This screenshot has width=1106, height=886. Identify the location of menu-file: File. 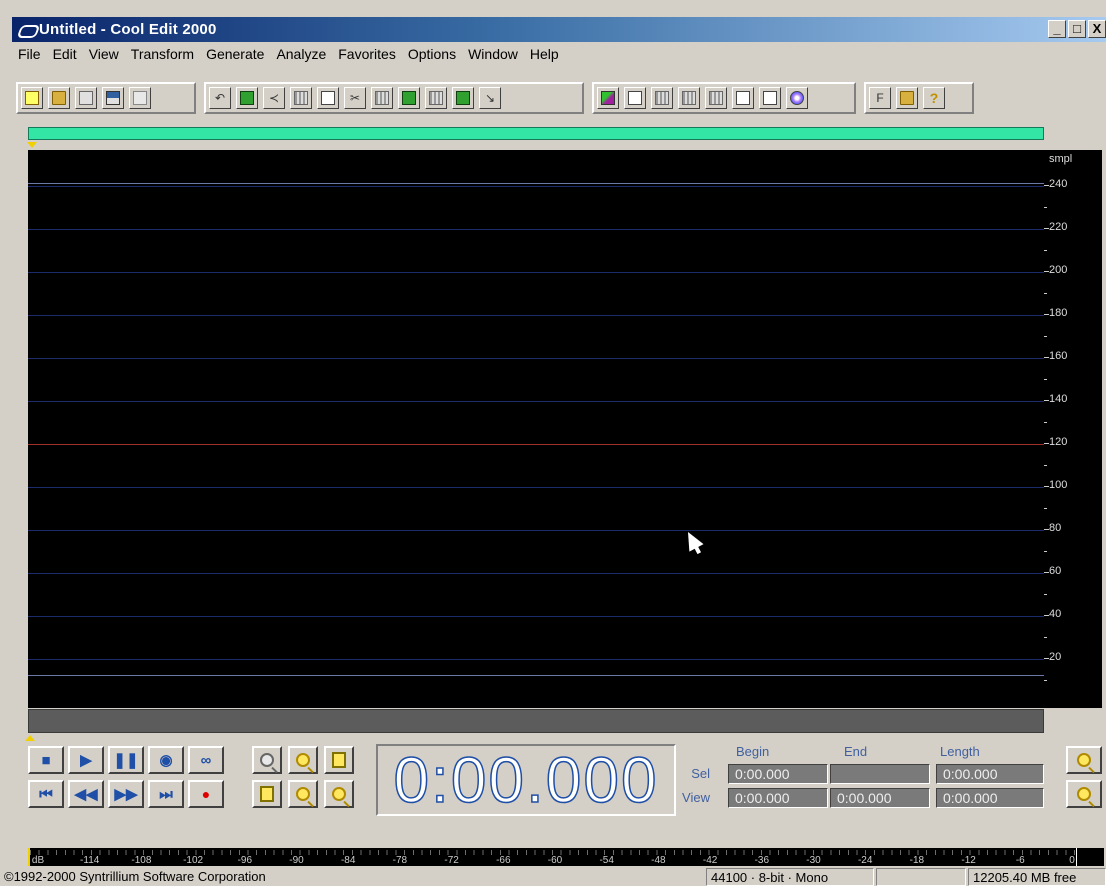
(29, 55).